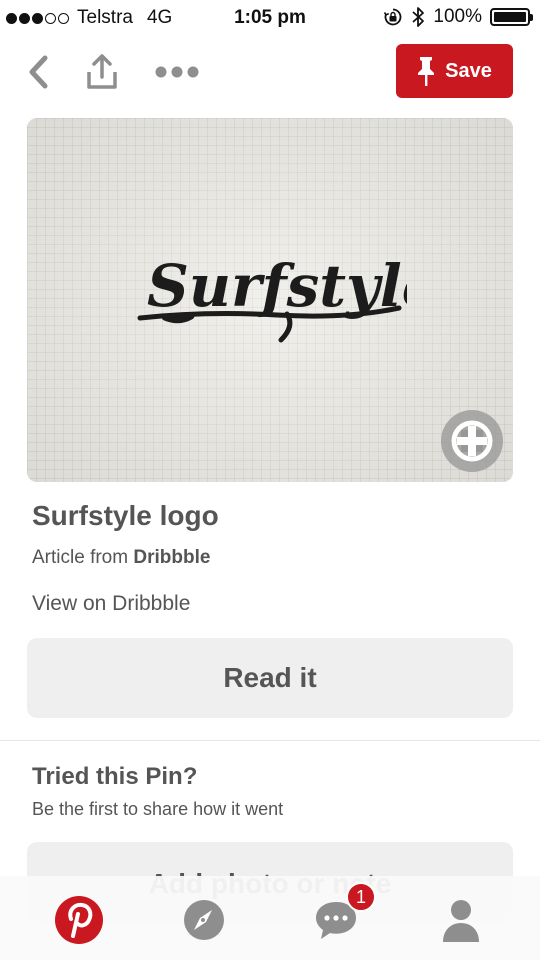 The width and height of the screenshot is (540, 960). I want to click on logo-text: Surfstyle, so click(277, 286).